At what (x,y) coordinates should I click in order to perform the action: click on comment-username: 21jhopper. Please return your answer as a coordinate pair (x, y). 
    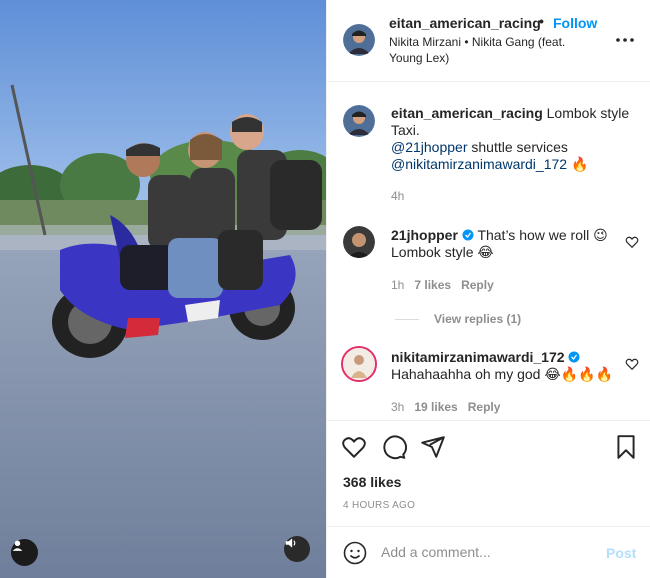
    Looking at the image, I should click on (424, 235).